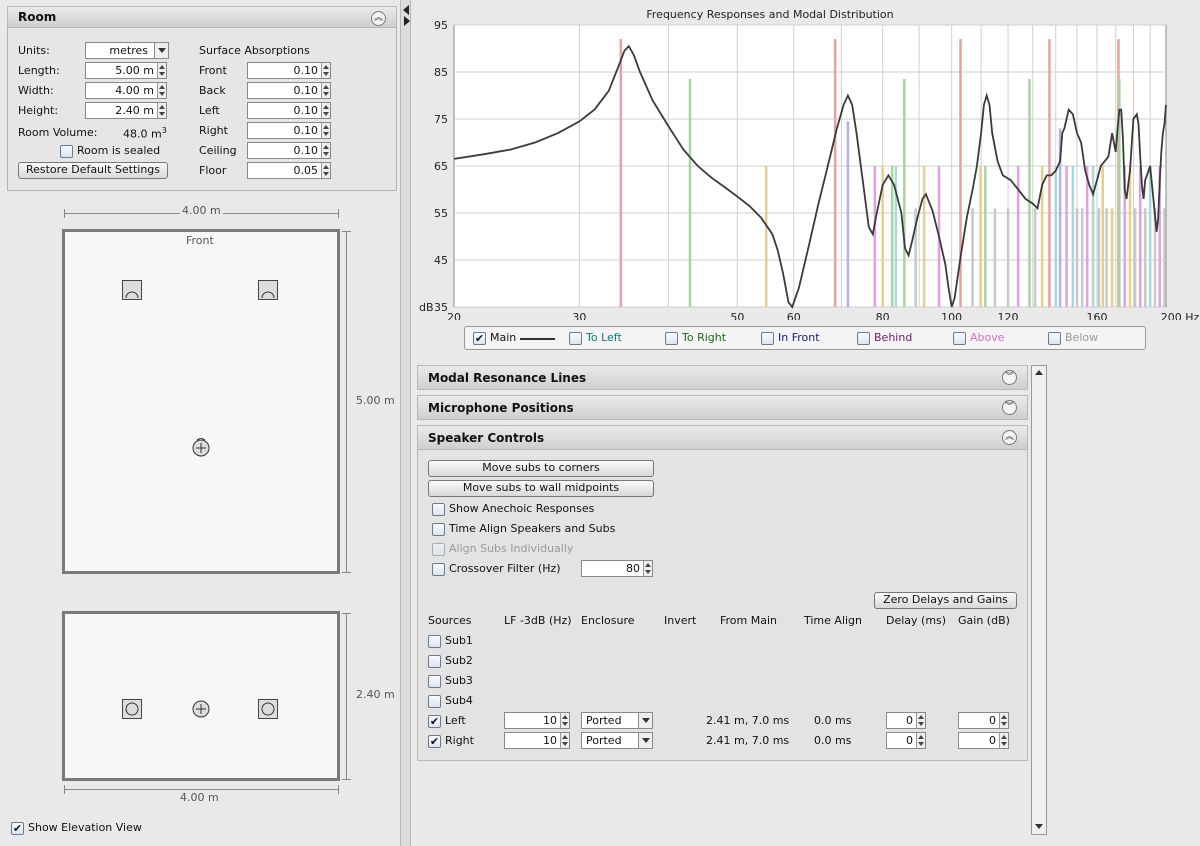 This screenshot has width=1200, height=846. I want to click on height-stepper-icon, so click(161, 110).